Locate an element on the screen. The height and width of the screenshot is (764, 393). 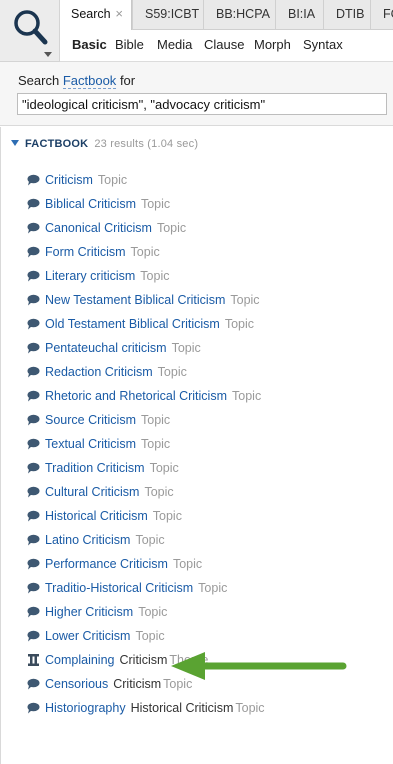
result-title: Textual Criticism is located at coordinates (90, 444).